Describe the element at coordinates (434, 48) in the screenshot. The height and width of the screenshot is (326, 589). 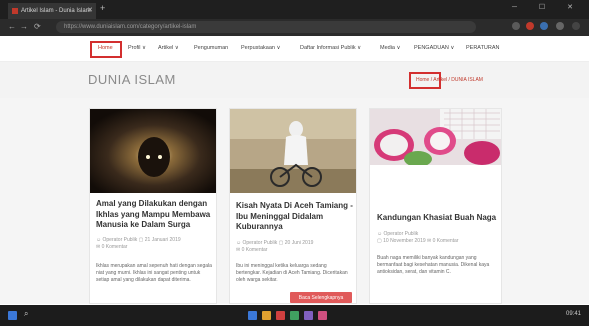
I see `nav-item-pengaduan: PENGADUAN ∨` at that location.